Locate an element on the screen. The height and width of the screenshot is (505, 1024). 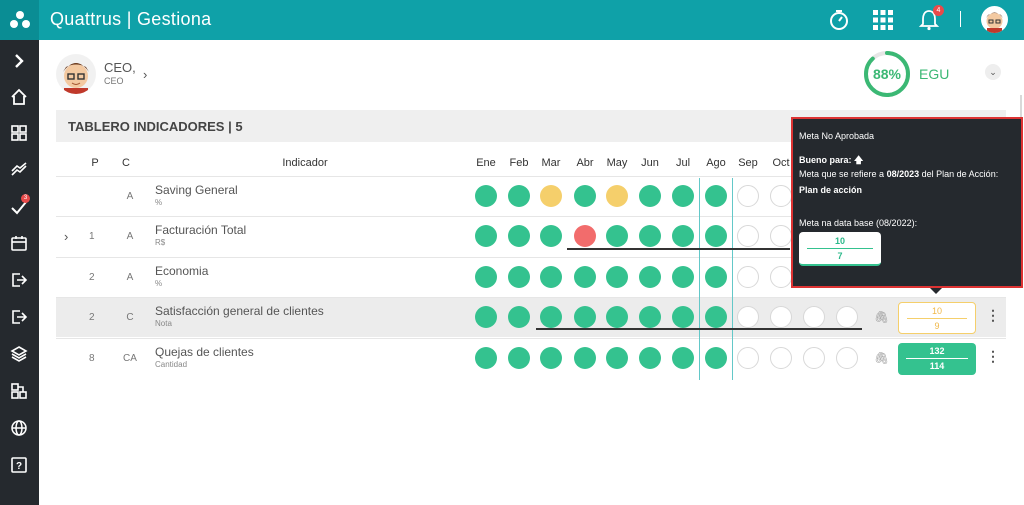
goal-box: 10 9 is located at coordinates (937, 318).